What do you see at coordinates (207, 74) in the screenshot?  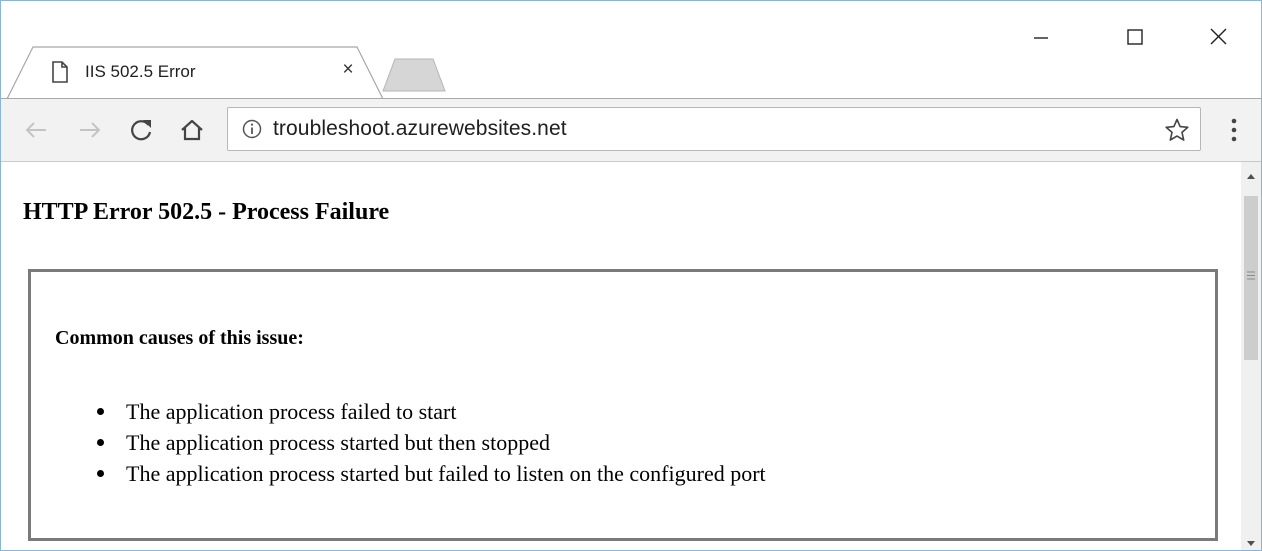 I see `tab-active: IIS 502.5 Error ×` at bounding box center [207, 74].